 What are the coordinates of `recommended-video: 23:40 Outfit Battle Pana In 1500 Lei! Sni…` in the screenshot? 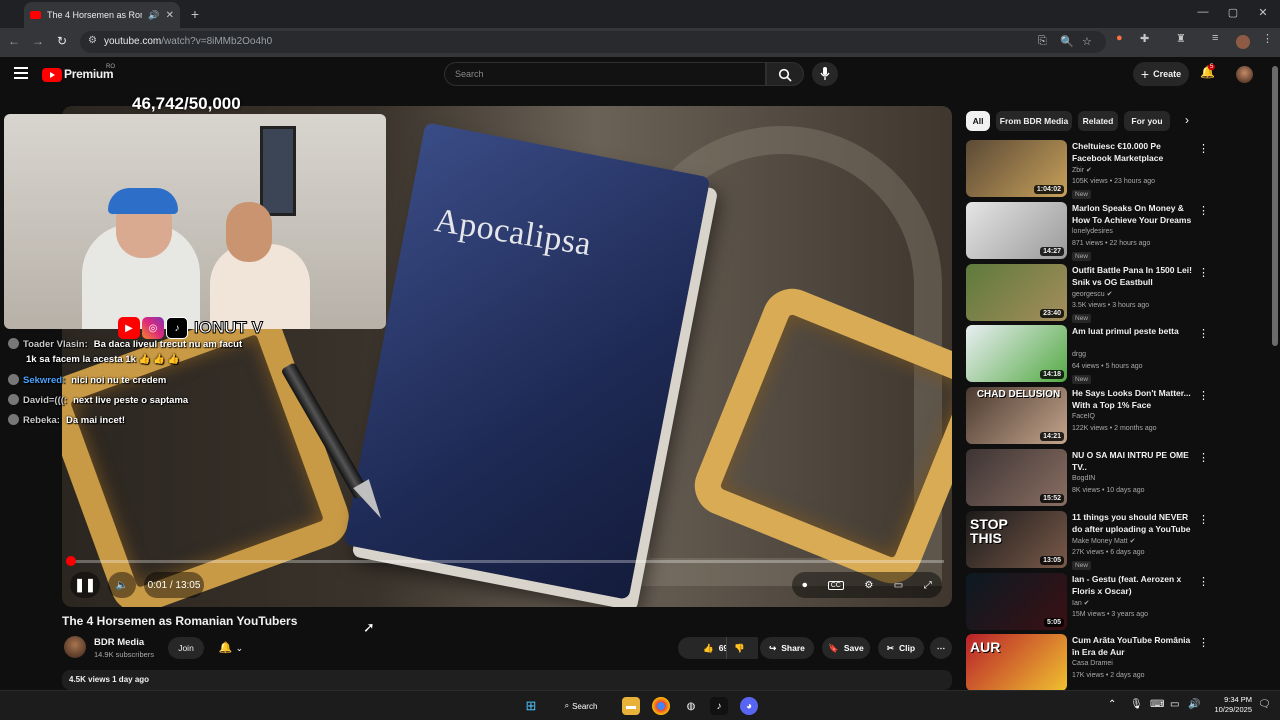 It's located at (1116, 294).